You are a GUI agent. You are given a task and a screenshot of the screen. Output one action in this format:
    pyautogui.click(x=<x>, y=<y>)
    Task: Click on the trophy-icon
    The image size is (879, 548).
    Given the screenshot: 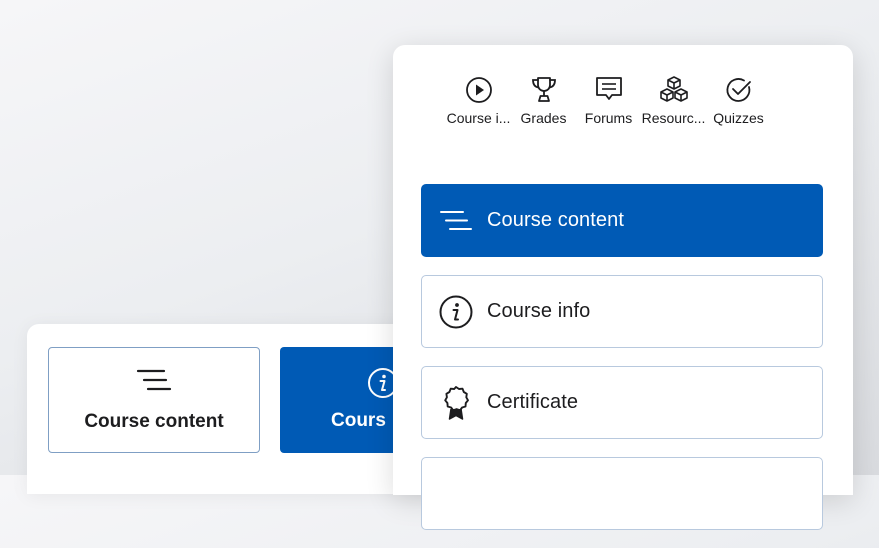 What is the action you would take?
    pyautogui.click(x=543, y=90)
    